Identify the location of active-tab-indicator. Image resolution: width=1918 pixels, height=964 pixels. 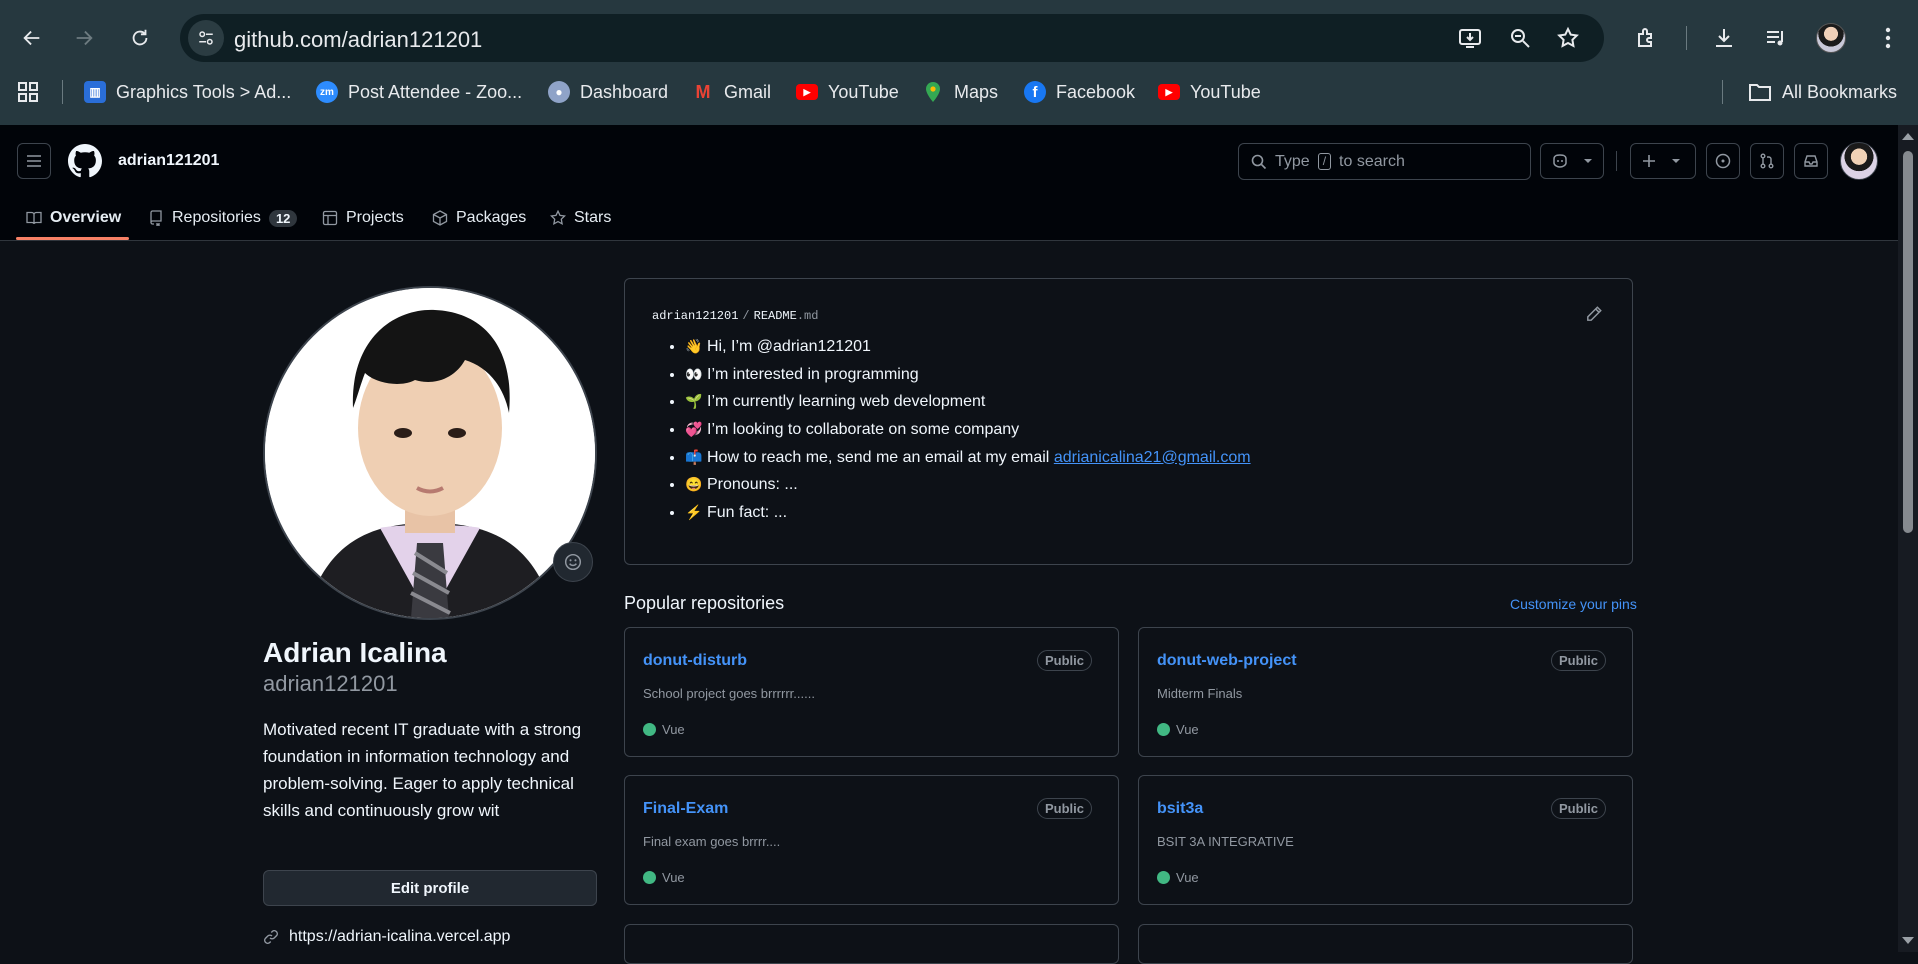
(72, 238).